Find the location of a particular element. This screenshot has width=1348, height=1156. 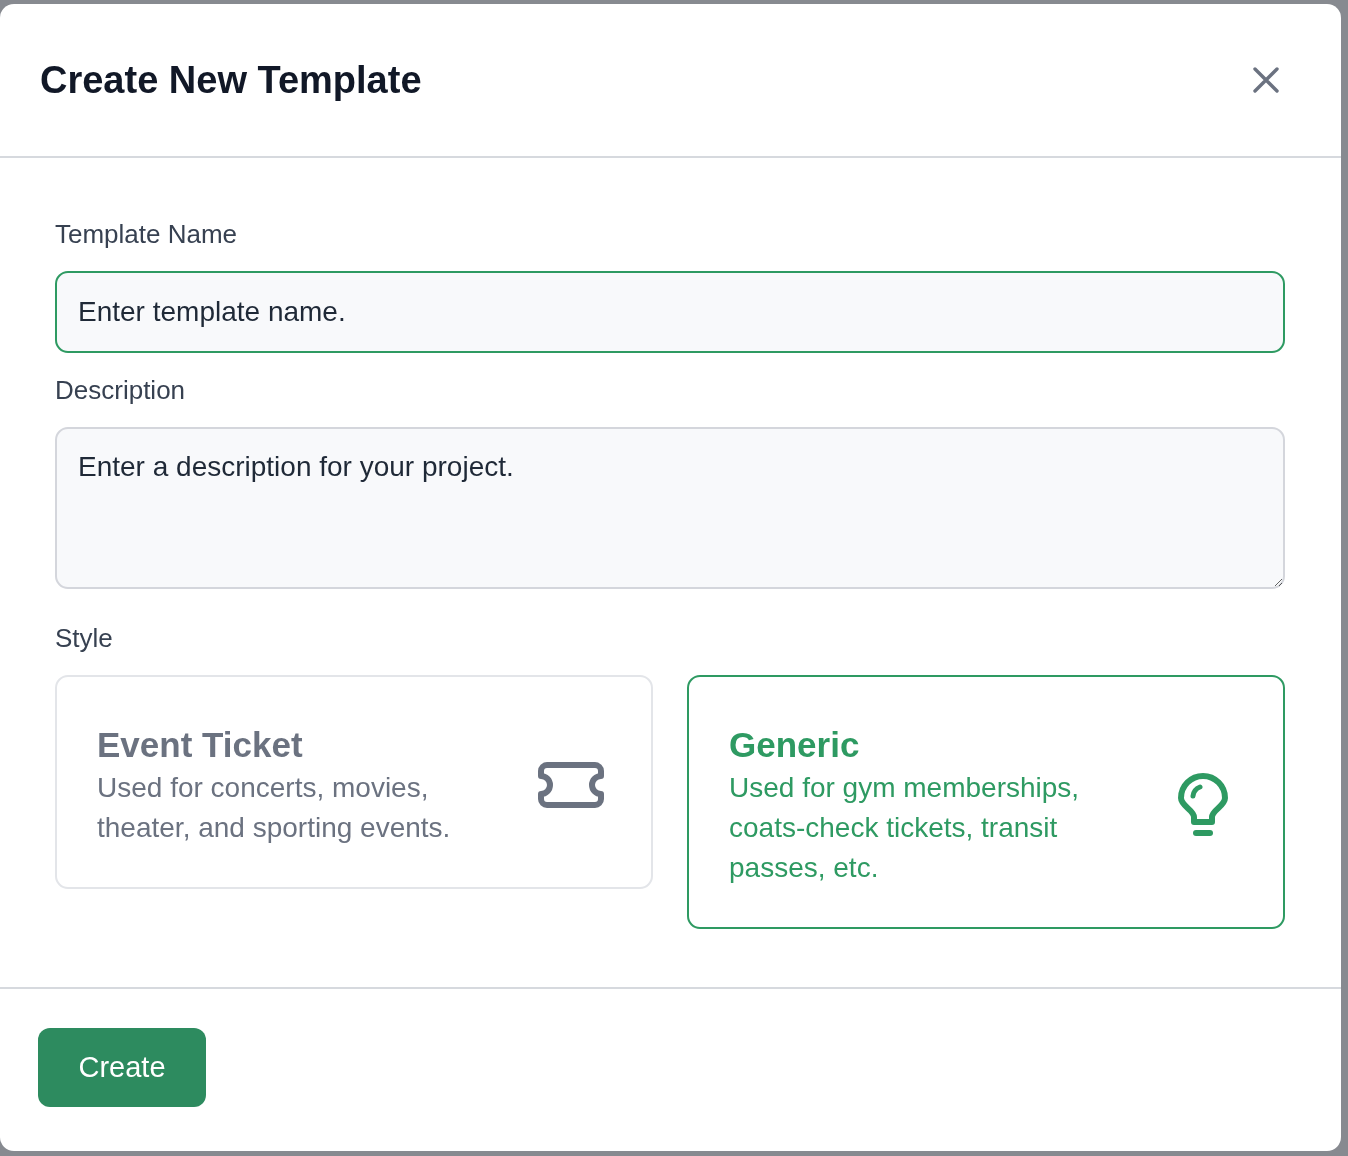

field-label: Style is located at coordinates (84, 638).